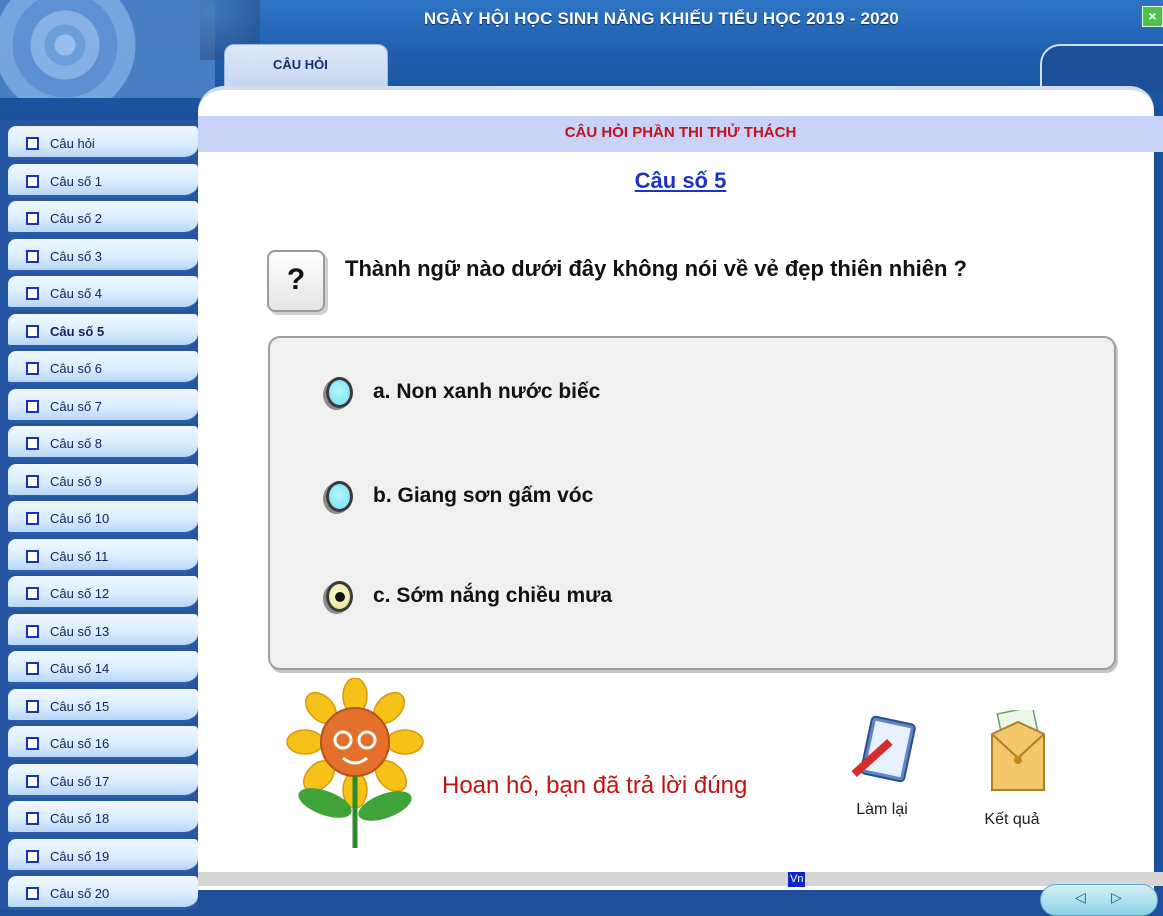 The image size is (1163, 916). Describe the element at coordinates (80, 781) in the screenshot. I see `sidebar-item-label: Câu số 17` at that location.